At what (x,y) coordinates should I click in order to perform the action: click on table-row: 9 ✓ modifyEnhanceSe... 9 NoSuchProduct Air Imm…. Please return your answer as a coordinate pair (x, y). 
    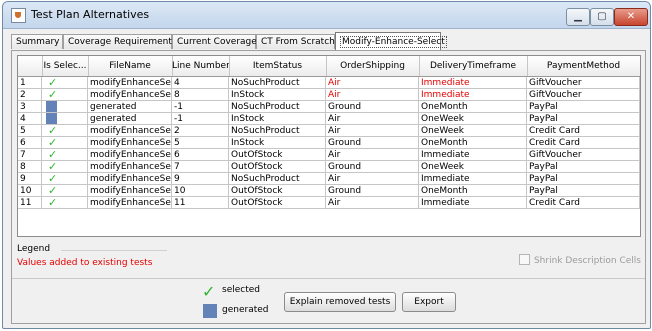
    Looking at the image, I should click on (329, 179).